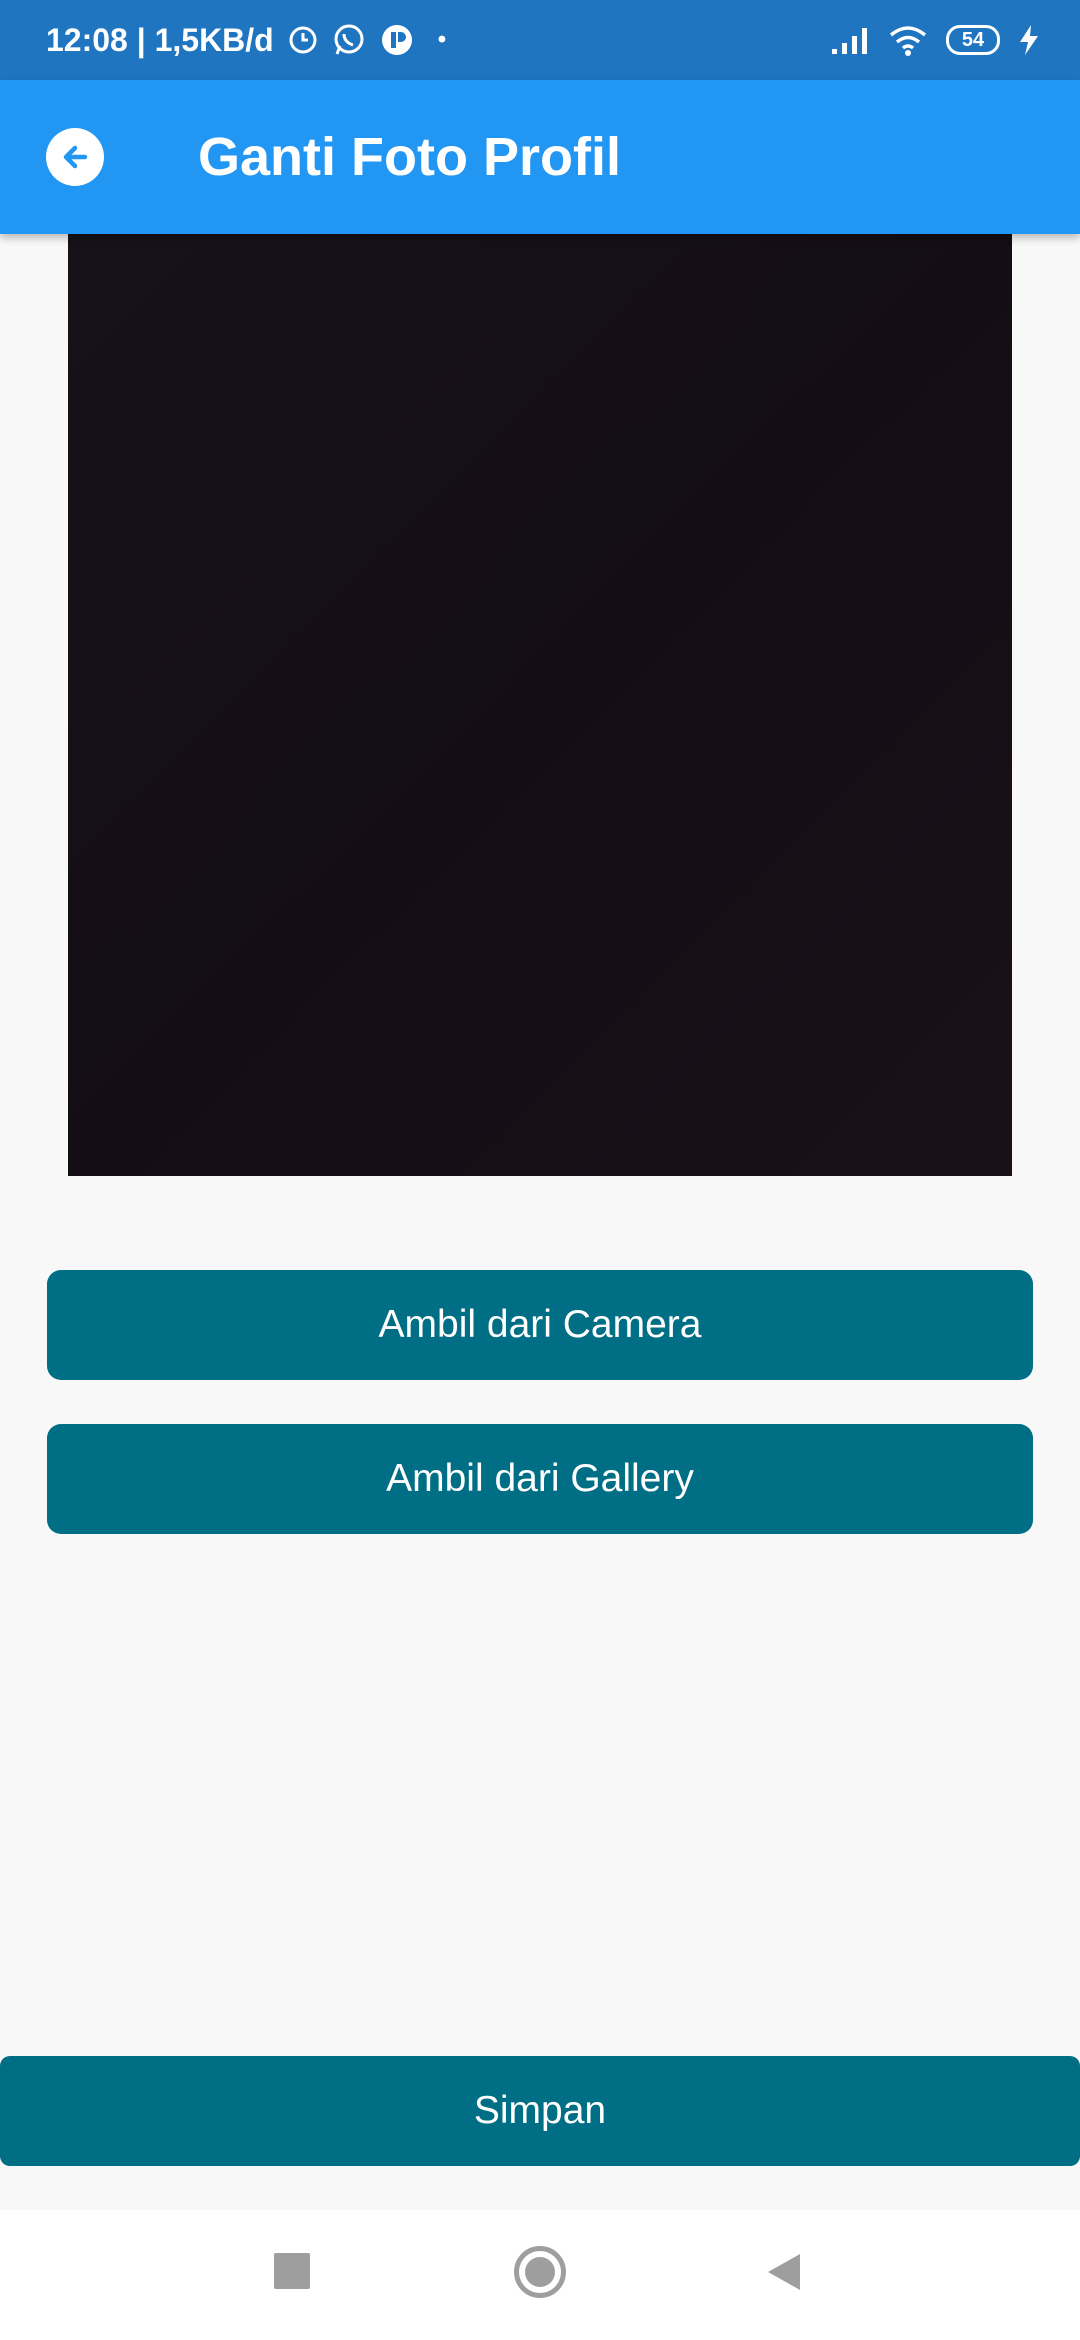 Image resolution: width=1080 pixels, height=2340 pixels. I want to click on status-bar: 12:08 | 1,5KB/d • 54, so click(540, 40).